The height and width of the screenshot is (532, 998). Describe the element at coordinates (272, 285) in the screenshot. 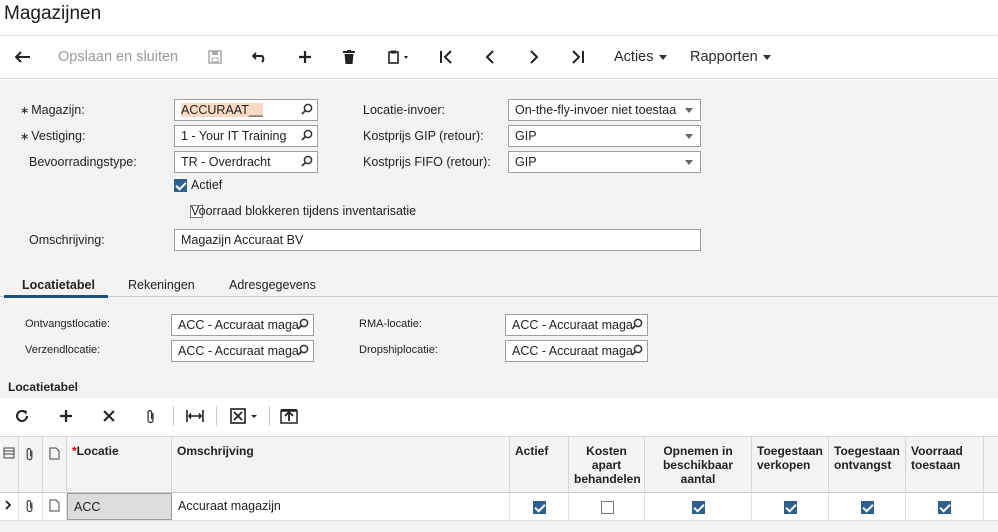

I see `tab-address: Adresgegevens` at that location.